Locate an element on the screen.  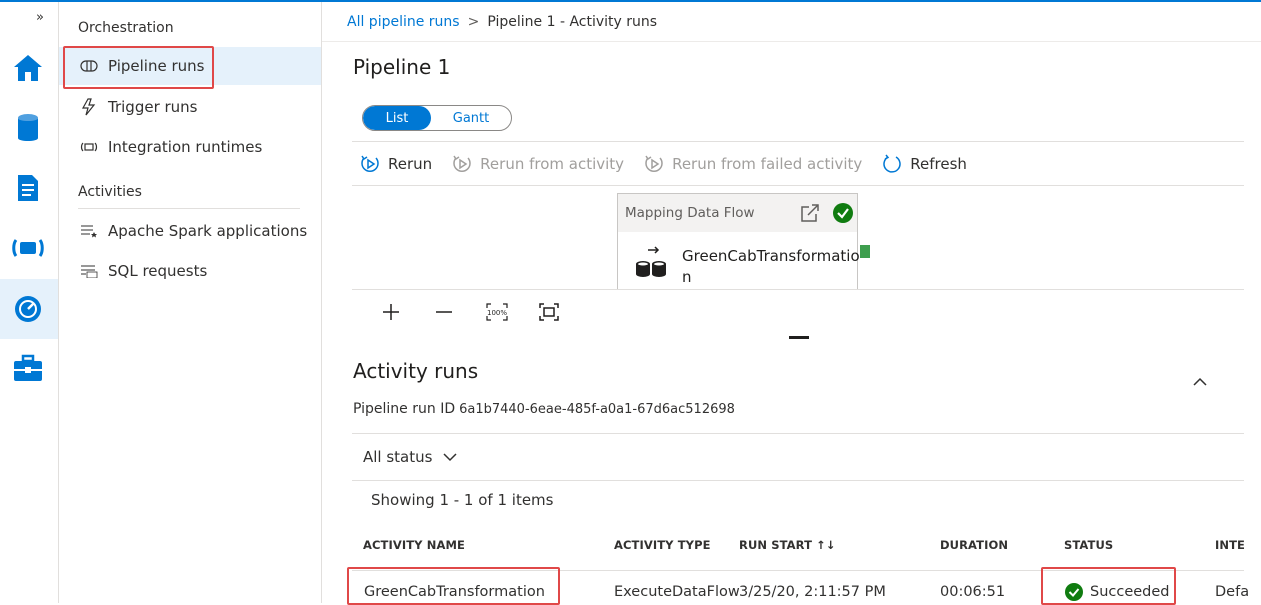
integrate-icon is located at coordinates (28, 248).